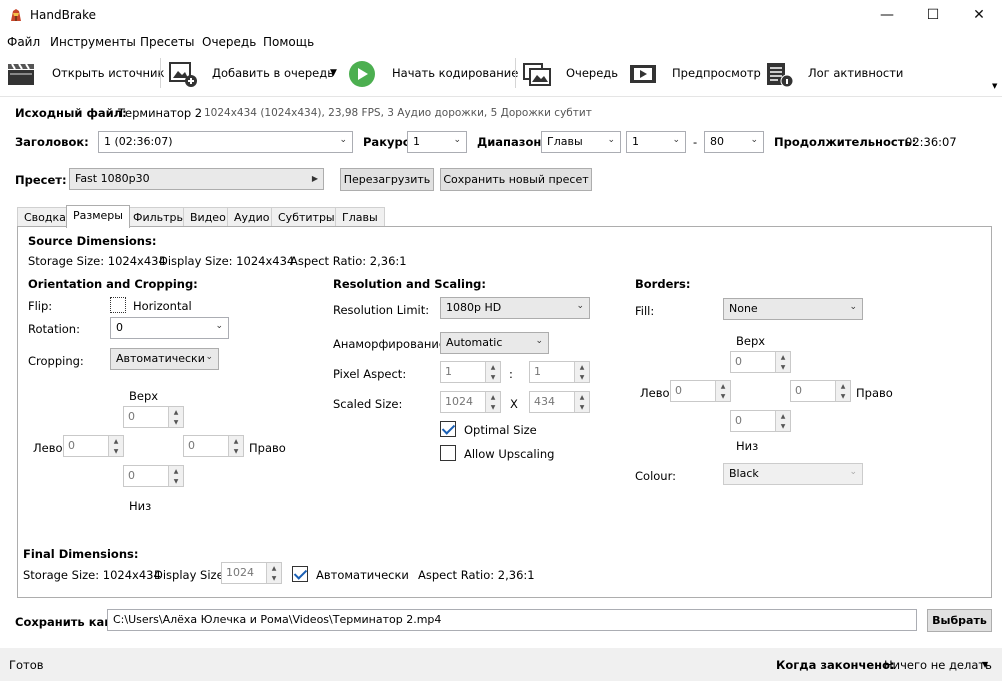 The width and height of the screenshot is (1002, 681). Describe the element at coordinates (855, 73) in the screenshot. I see `activity-log-button: Лог активности` at that location.